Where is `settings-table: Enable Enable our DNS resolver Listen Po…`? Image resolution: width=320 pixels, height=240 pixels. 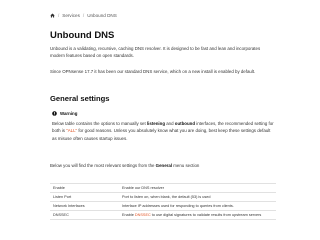
settings-table: Enable Enable our DNS resolver Listen Po… is located at coordinates (163, 201).